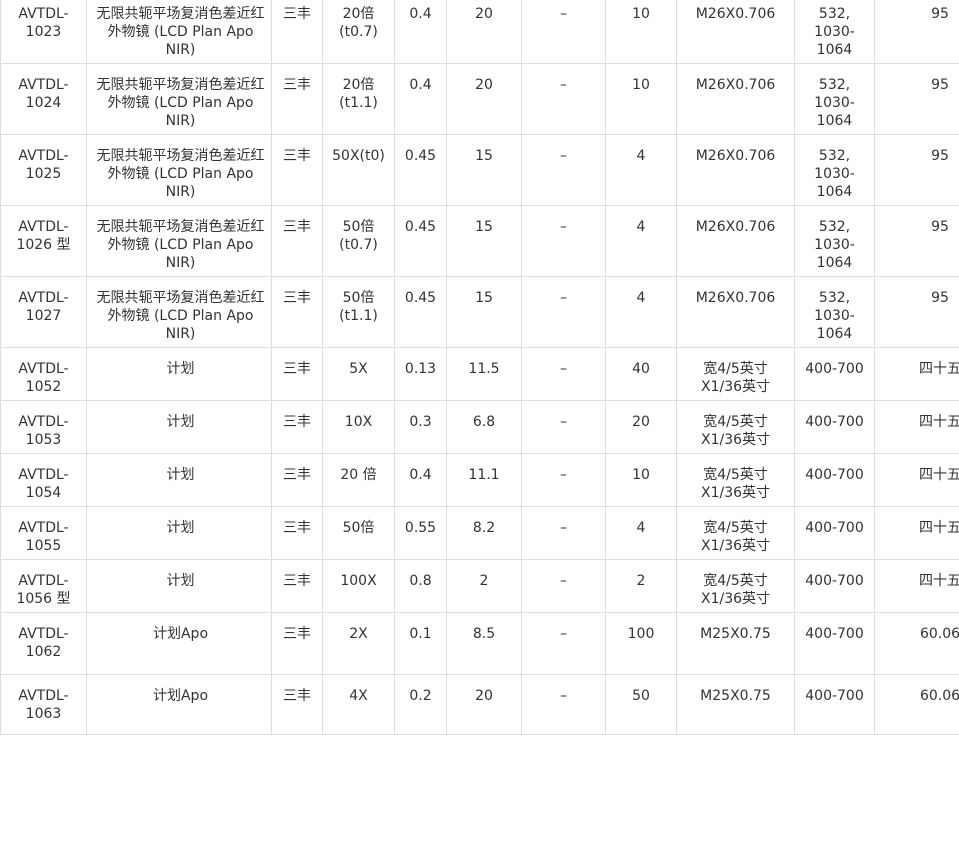  Describe the element at coordinates (43, 32) in the screenshot. I see `model-cell: AVTDL-1023` at that location.